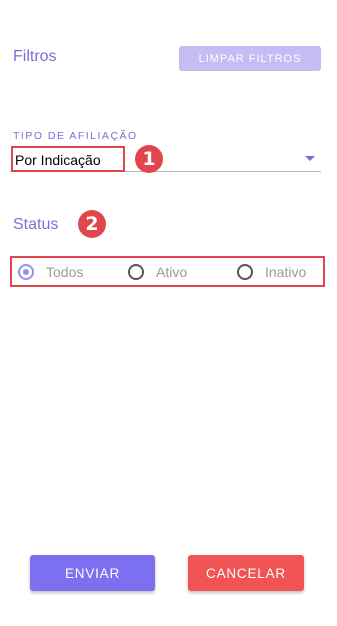 The image size is (337, 626). Describe the element at coordinates (65, 271) in the screenshot. I see `radio-option-label: Todos` at that location.